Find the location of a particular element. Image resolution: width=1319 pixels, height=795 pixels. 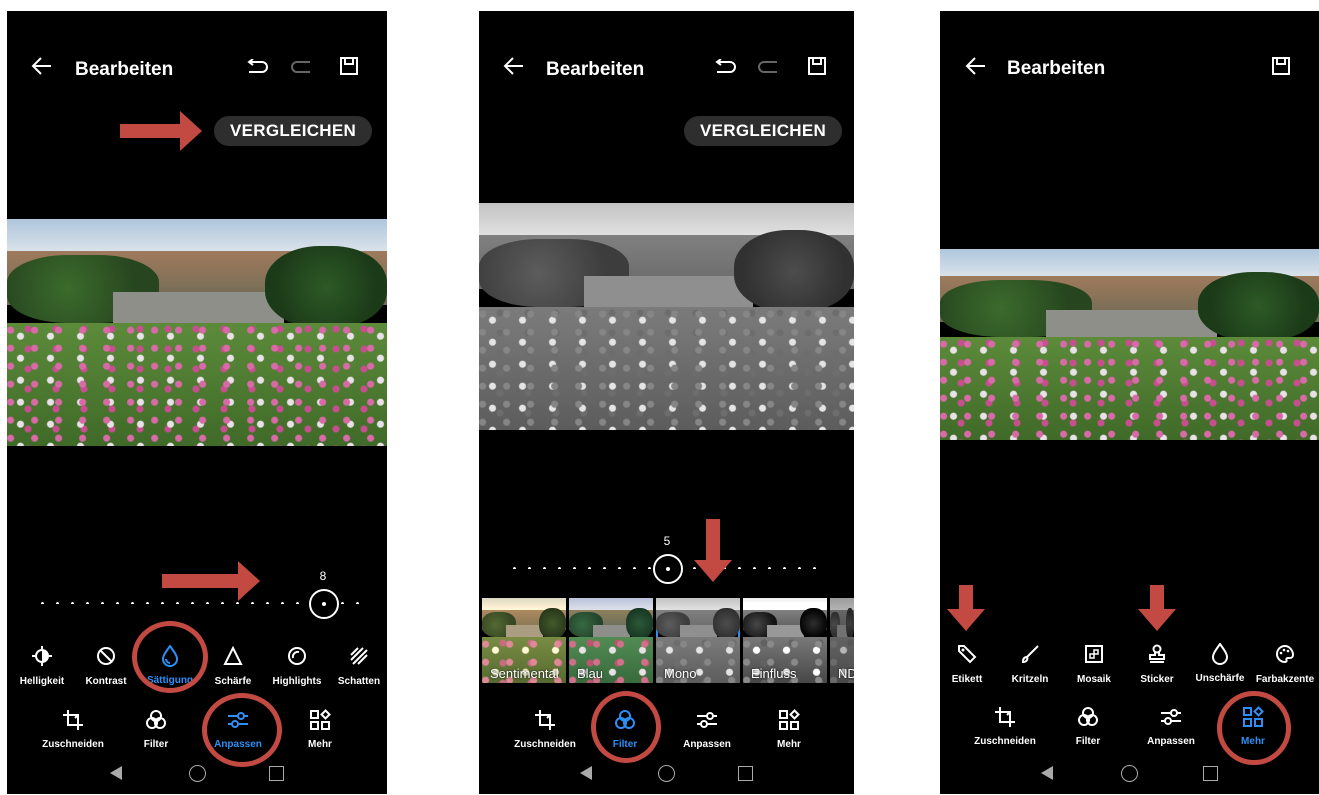

filter-thumb-mono: Mono is located at coordinates (698, 640).